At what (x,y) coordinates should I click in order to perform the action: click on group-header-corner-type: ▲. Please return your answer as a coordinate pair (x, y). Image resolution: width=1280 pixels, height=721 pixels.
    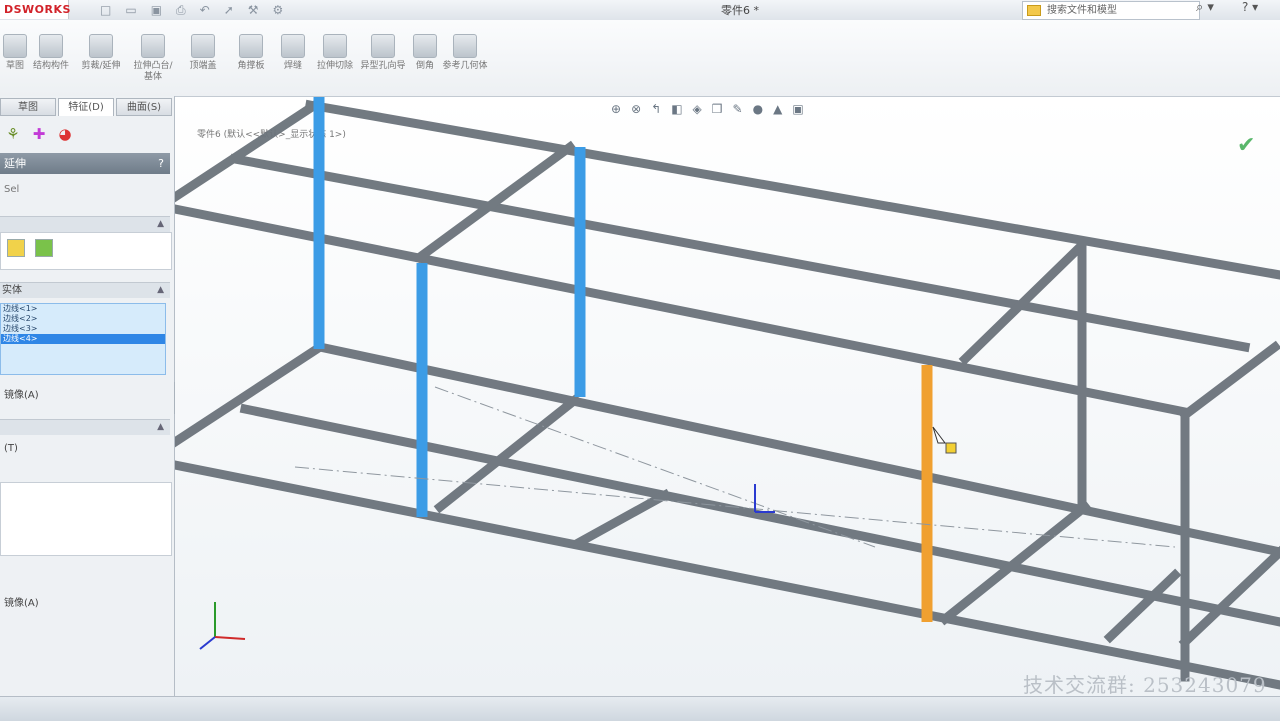
    Looking at the image, I should click on (85, 224).